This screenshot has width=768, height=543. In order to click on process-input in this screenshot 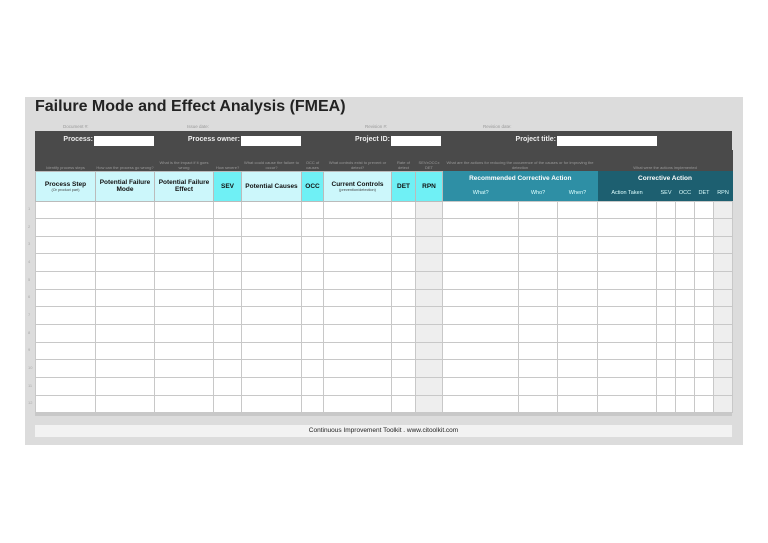, I will do `click(124, 141)`.